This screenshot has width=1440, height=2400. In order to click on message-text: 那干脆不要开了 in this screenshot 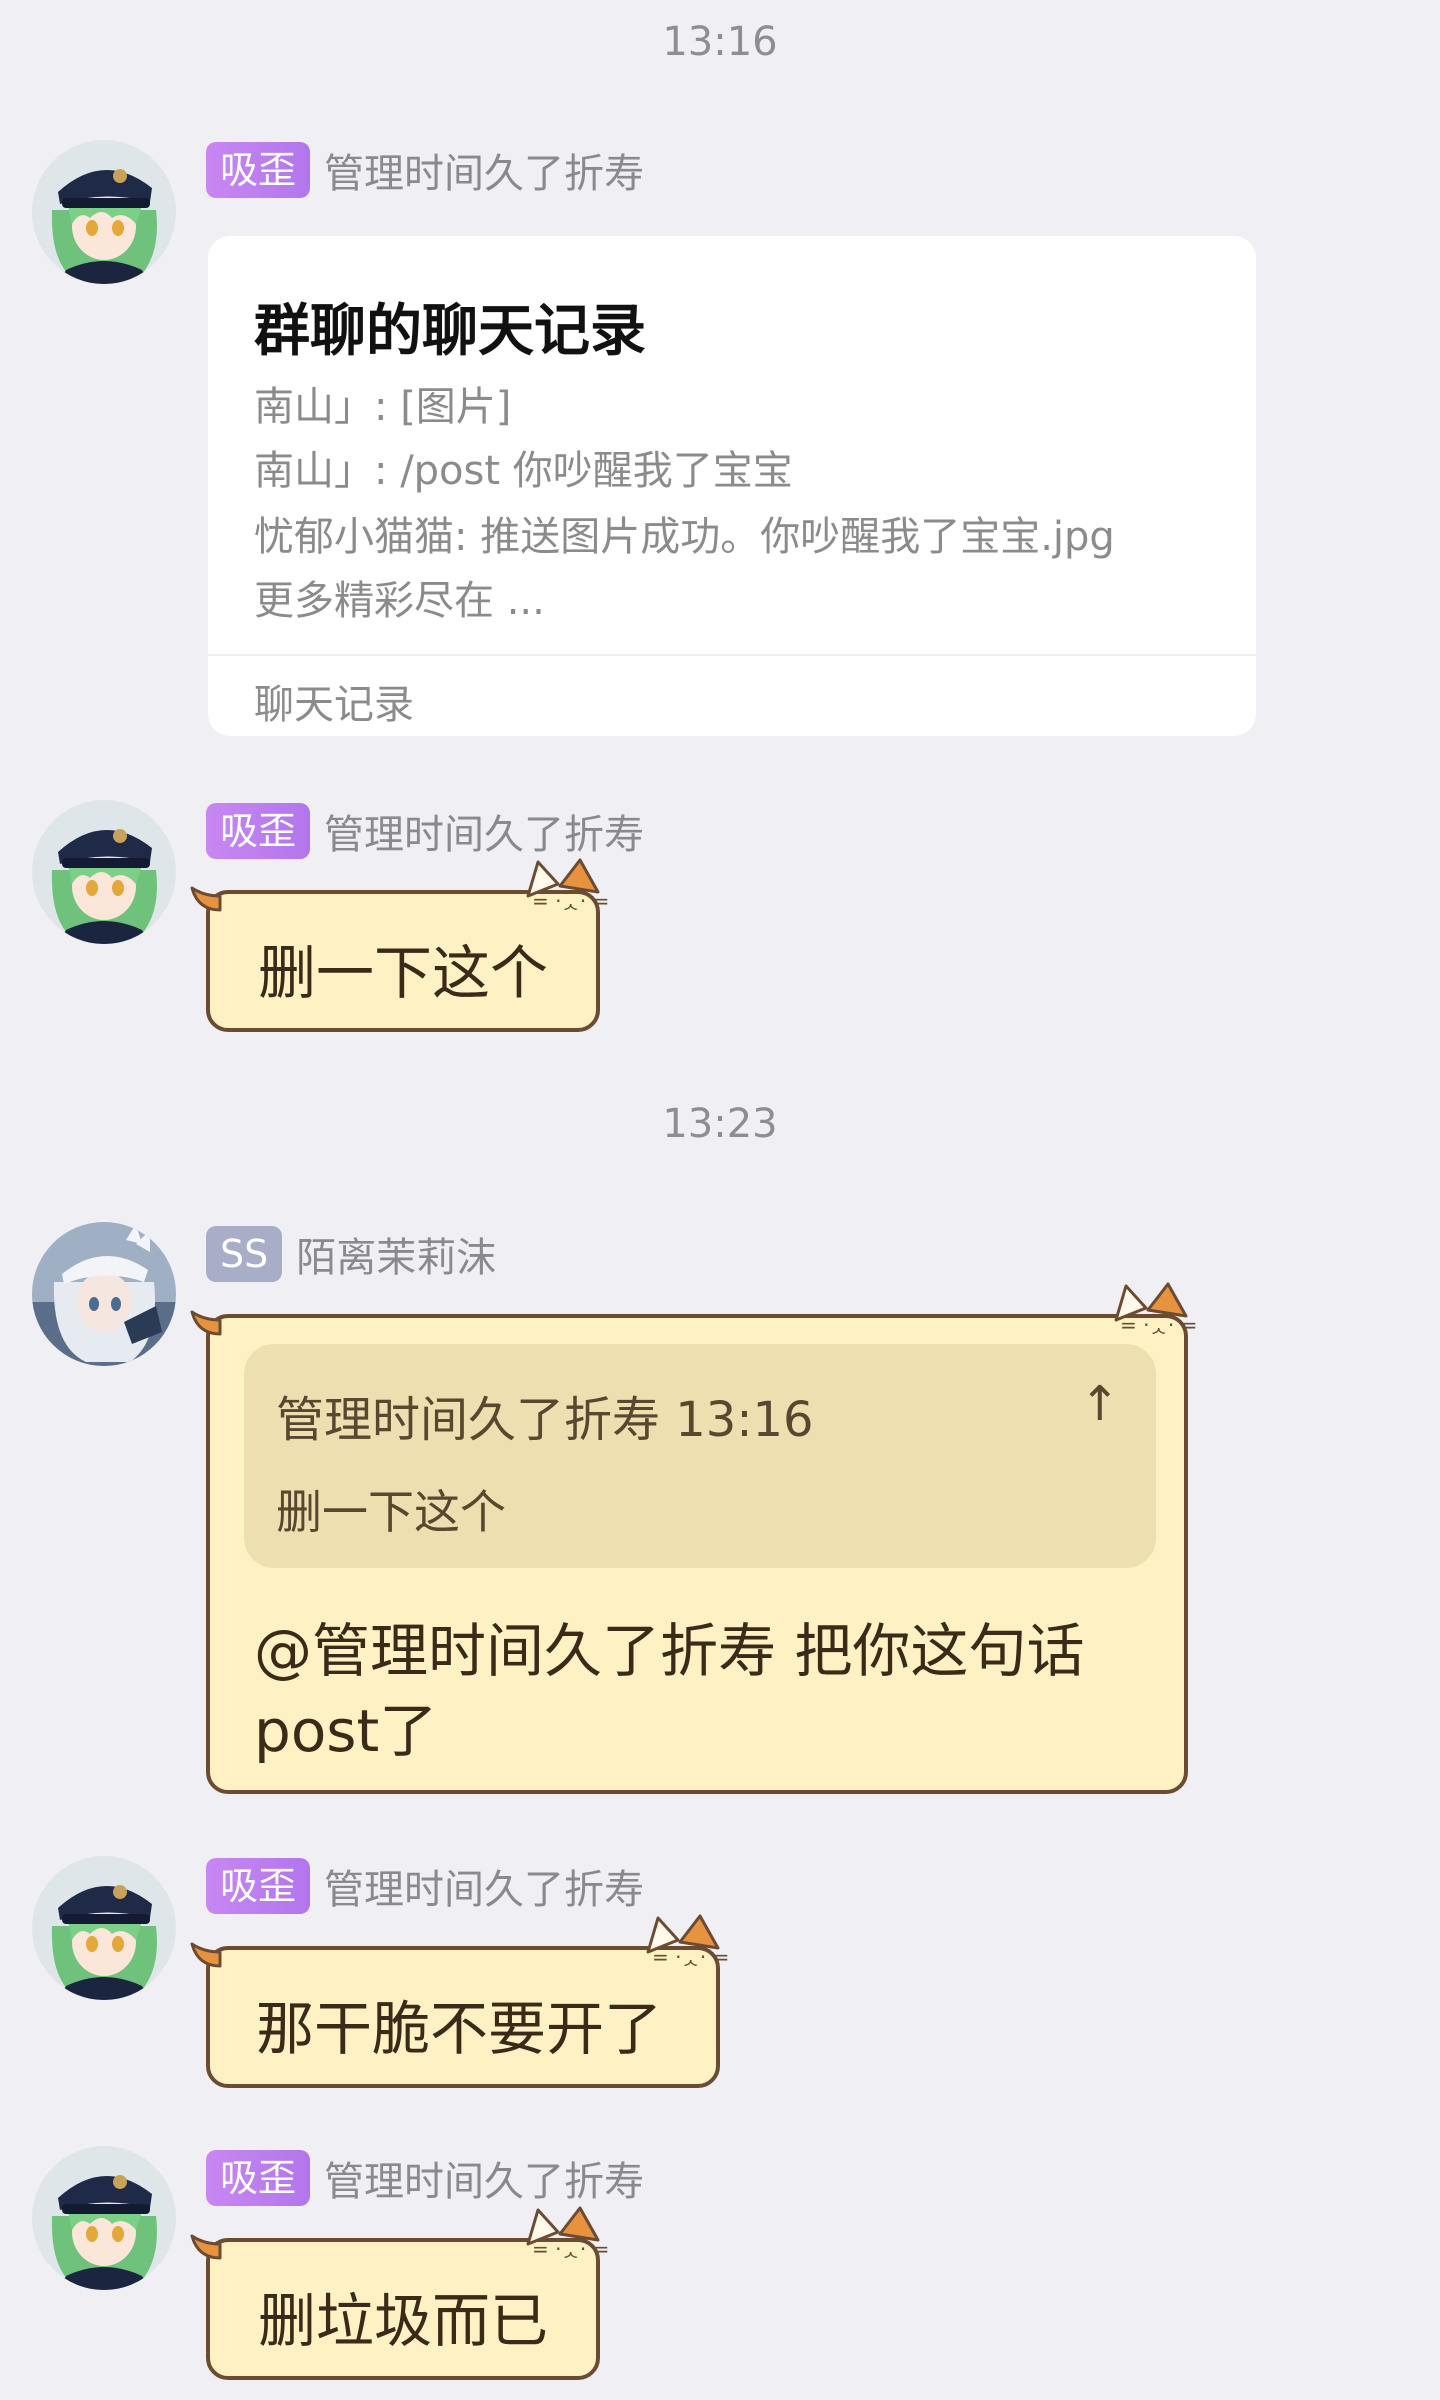, I will do `click(459, 2029)`.